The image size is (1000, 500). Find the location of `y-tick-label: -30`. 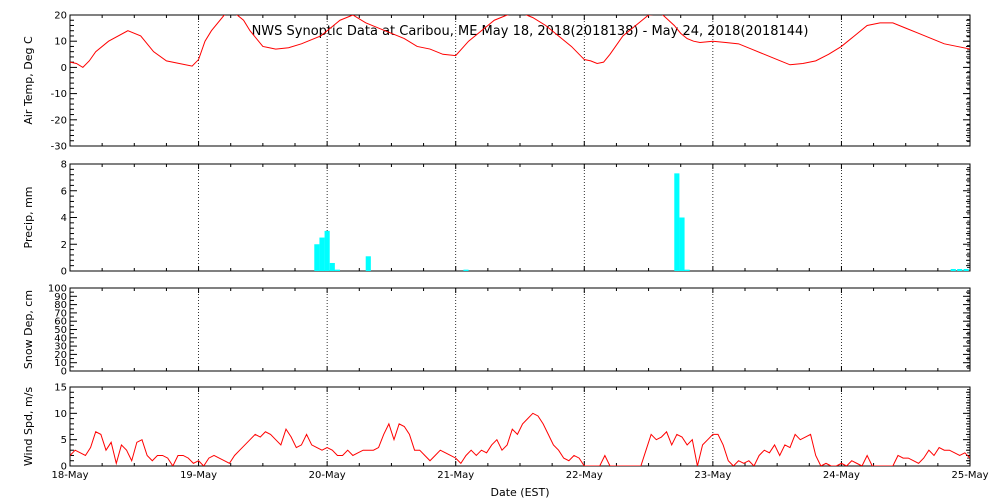

y-tick-label: -30 is located at coordinates (59, 147).